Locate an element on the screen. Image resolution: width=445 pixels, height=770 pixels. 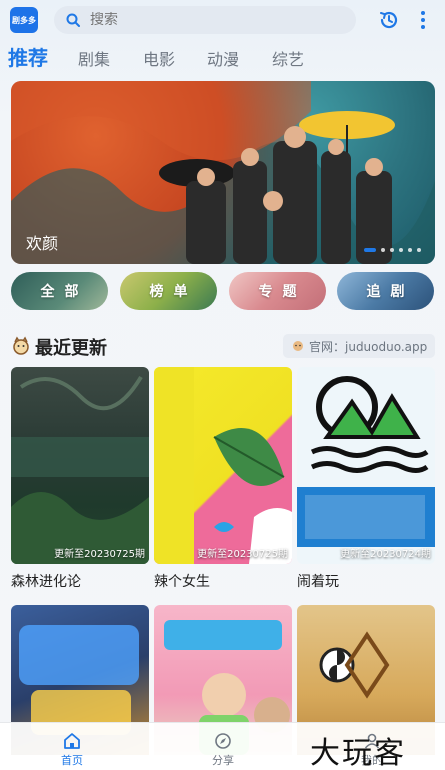
app-logo: 剧多多 is located at coordinates (24, 20).